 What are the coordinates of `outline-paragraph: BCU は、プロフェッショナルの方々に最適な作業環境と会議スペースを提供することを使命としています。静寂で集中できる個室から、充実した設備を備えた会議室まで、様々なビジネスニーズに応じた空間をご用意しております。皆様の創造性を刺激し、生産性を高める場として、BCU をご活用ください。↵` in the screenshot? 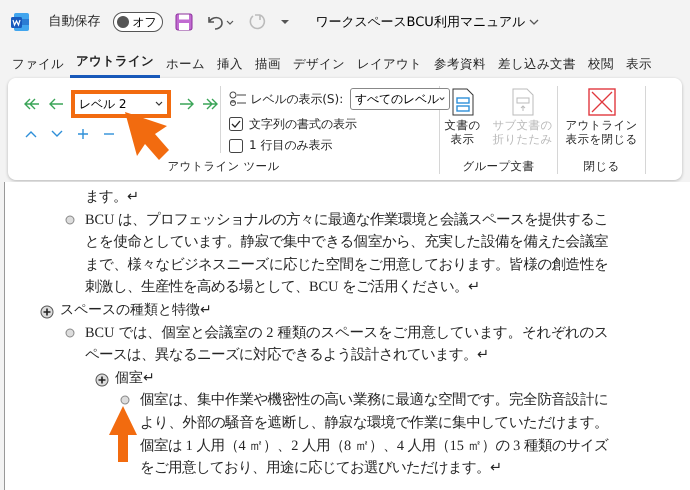 It's located at (346, 254).